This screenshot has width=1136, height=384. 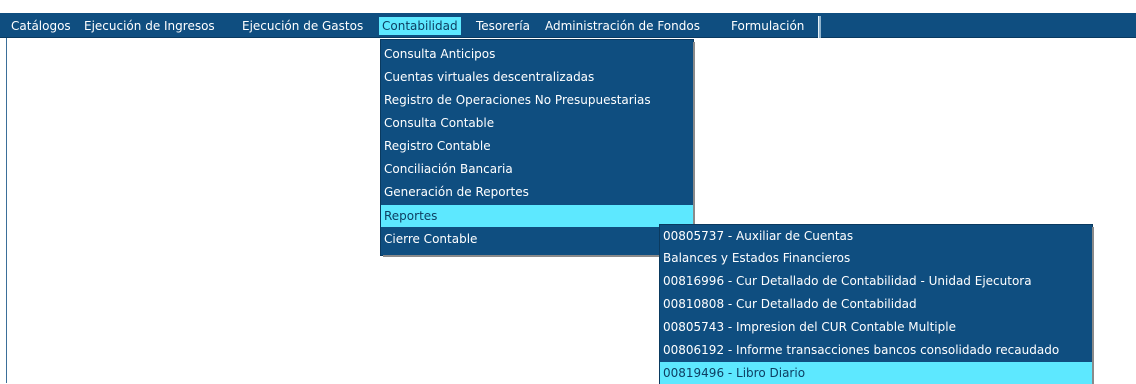 What do you see at coordinates (537, 169) in the screenshot?
I see `menu-item-conciliacion-bancaria: Conciliación Bancaria` at bounding box center [537, 169].